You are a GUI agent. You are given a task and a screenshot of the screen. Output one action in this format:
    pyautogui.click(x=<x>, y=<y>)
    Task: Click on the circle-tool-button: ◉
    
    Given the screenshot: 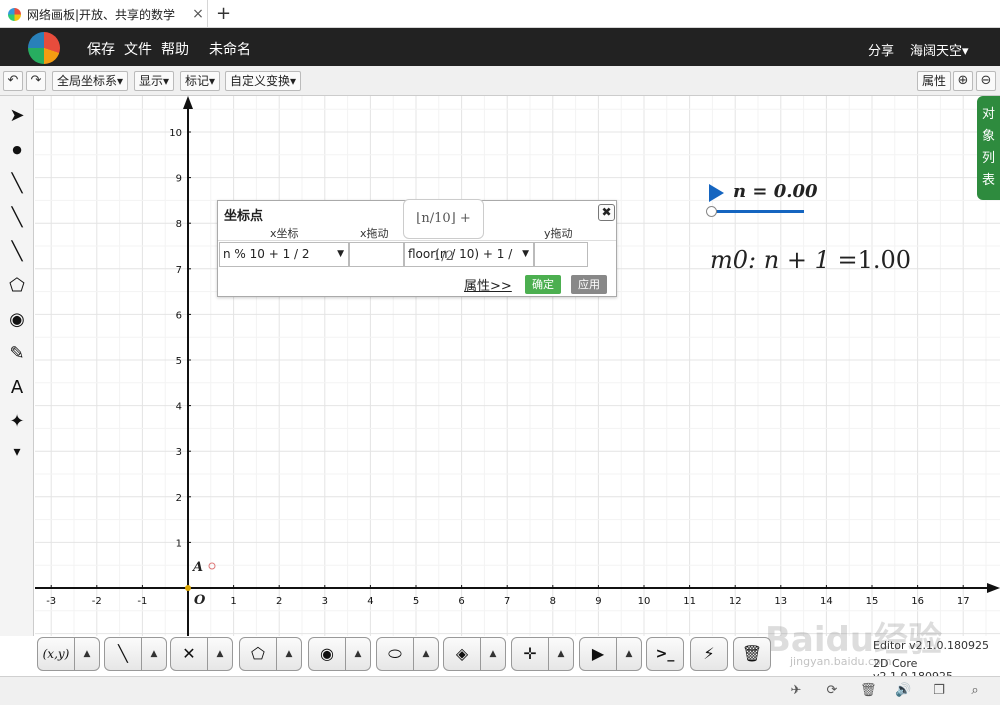 What is the action you would take?
    pyautogui.click(x=327, y=654)
    